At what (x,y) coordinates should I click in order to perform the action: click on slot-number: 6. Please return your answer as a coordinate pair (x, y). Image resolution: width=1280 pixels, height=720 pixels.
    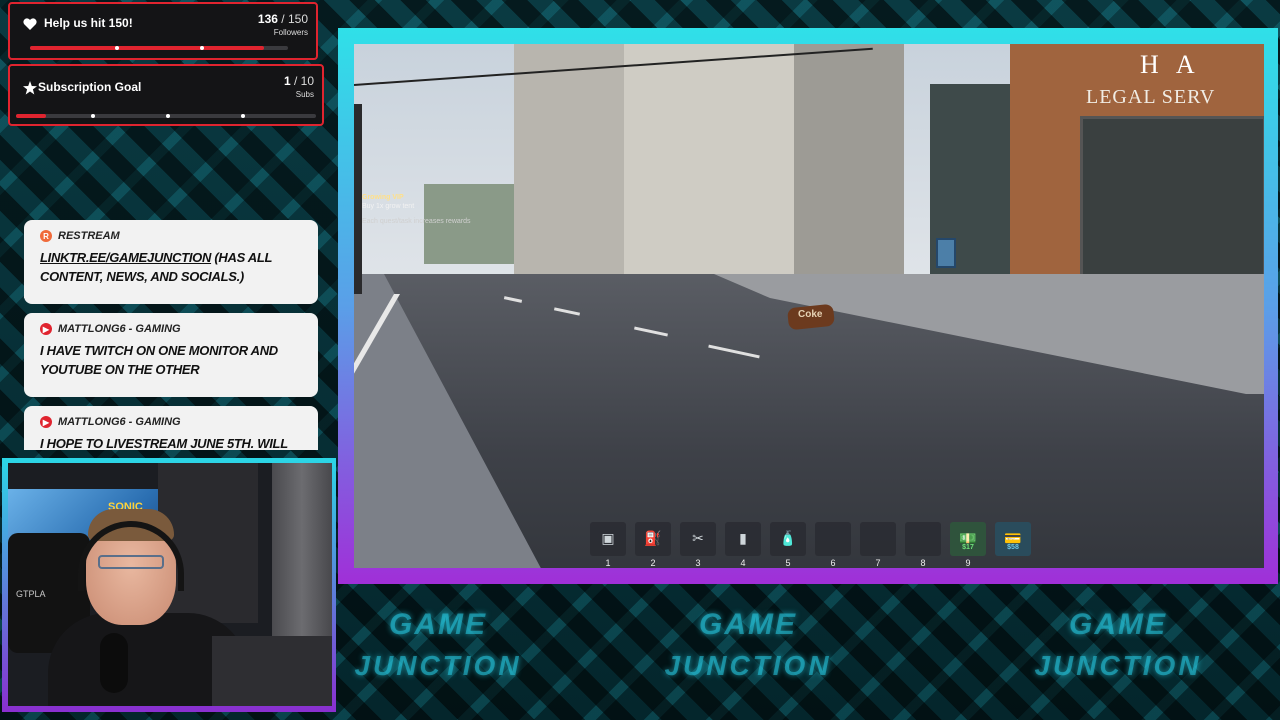
    Looking at the image, I should click on (833, 563).